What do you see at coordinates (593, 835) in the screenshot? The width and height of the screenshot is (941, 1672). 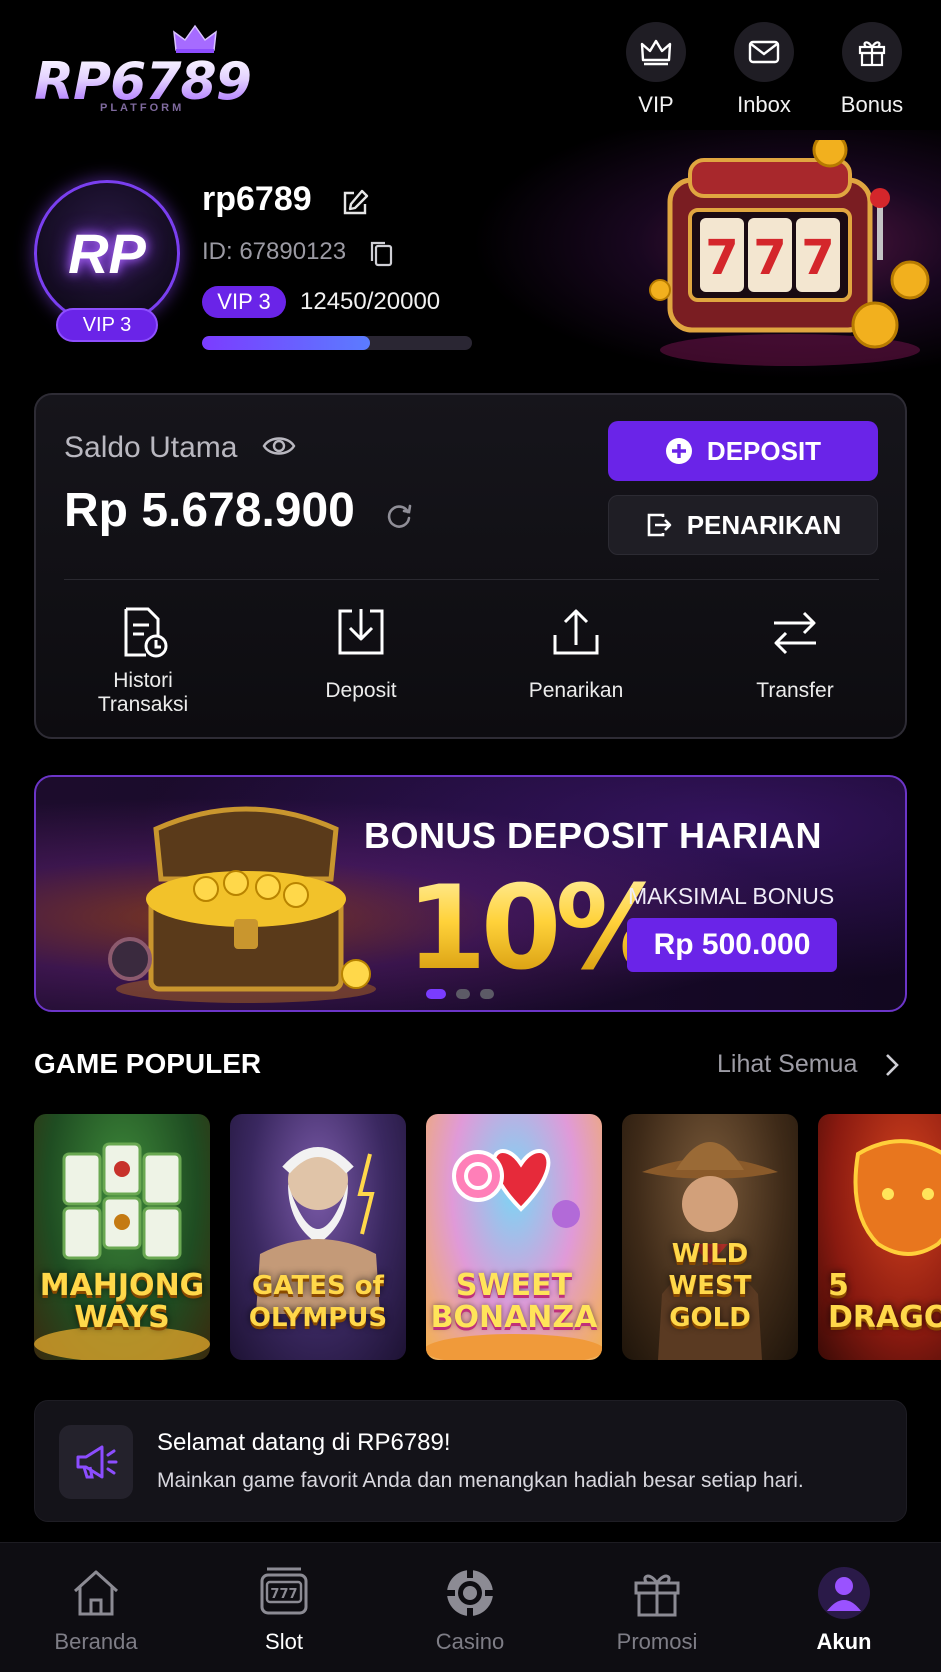 I see `promo-title: BONUS DEPOSIT HARIAN` at bounding box center [593, 835].